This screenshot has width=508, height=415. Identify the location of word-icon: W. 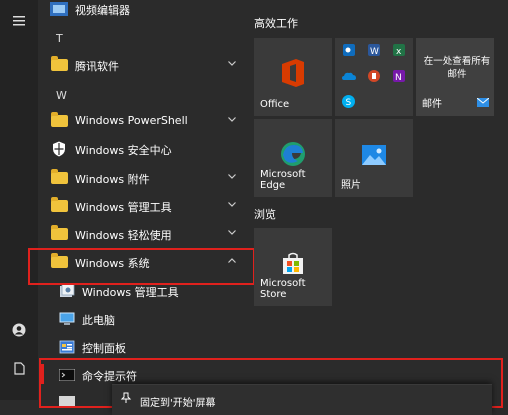
(374, 51).